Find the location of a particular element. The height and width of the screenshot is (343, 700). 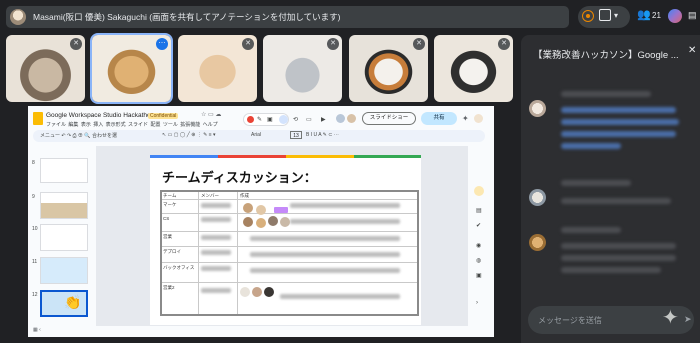

table-row-label: CS is located at coordinates (166, 218).